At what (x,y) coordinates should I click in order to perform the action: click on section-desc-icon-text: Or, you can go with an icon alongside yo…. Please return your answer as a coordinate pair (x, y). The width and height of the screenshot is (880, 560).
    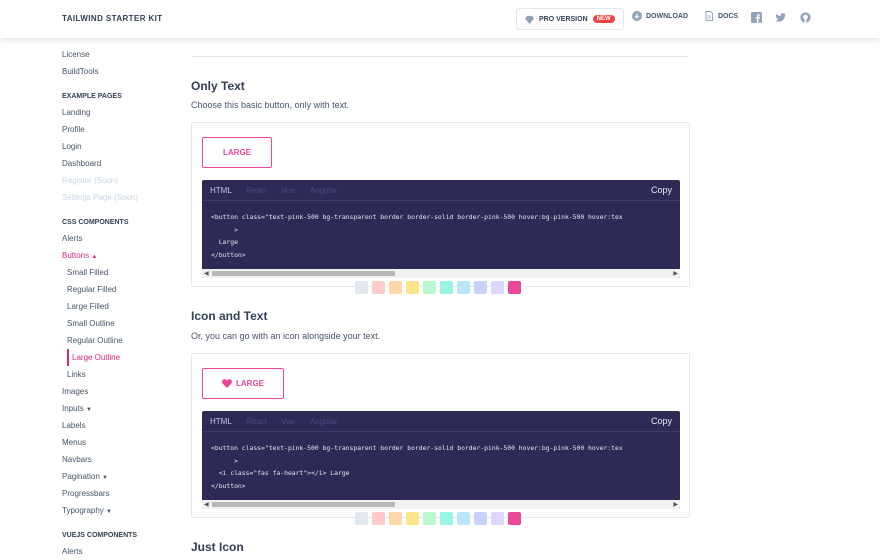
    Looking at the image, I should click on (286, 336).